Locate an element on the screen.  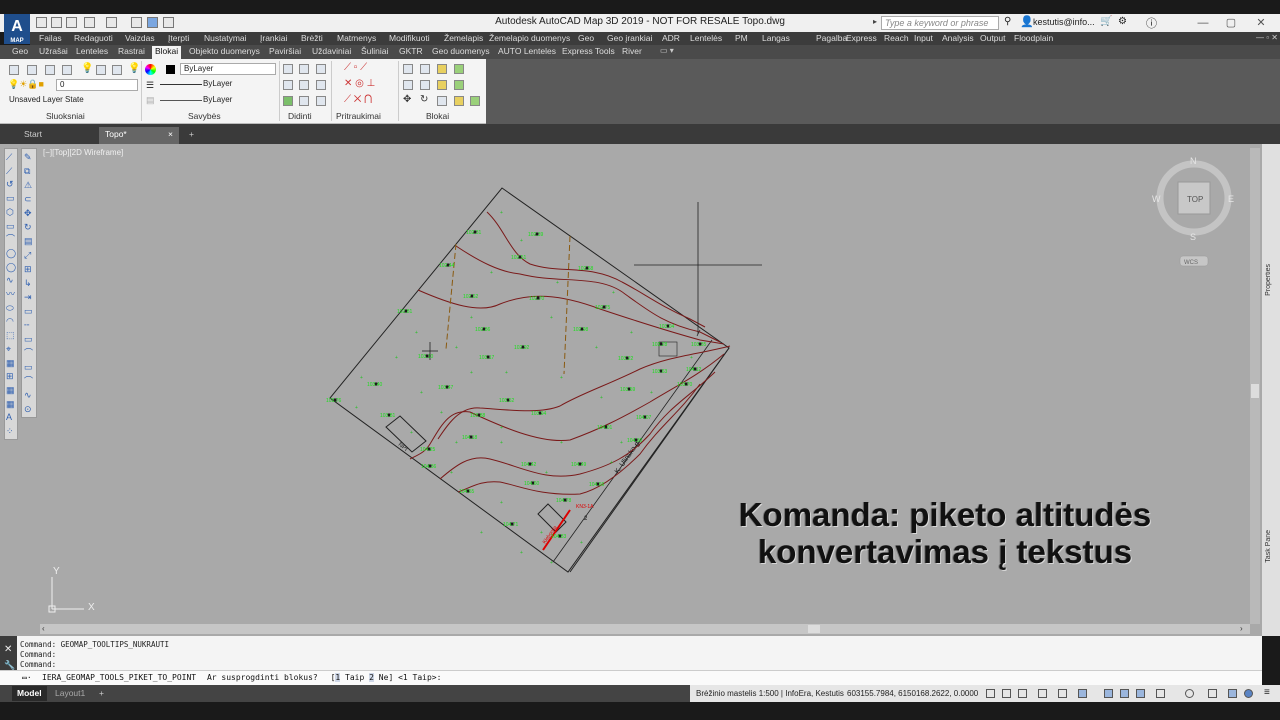
gear-icon is located at coordinates (1189, 693).